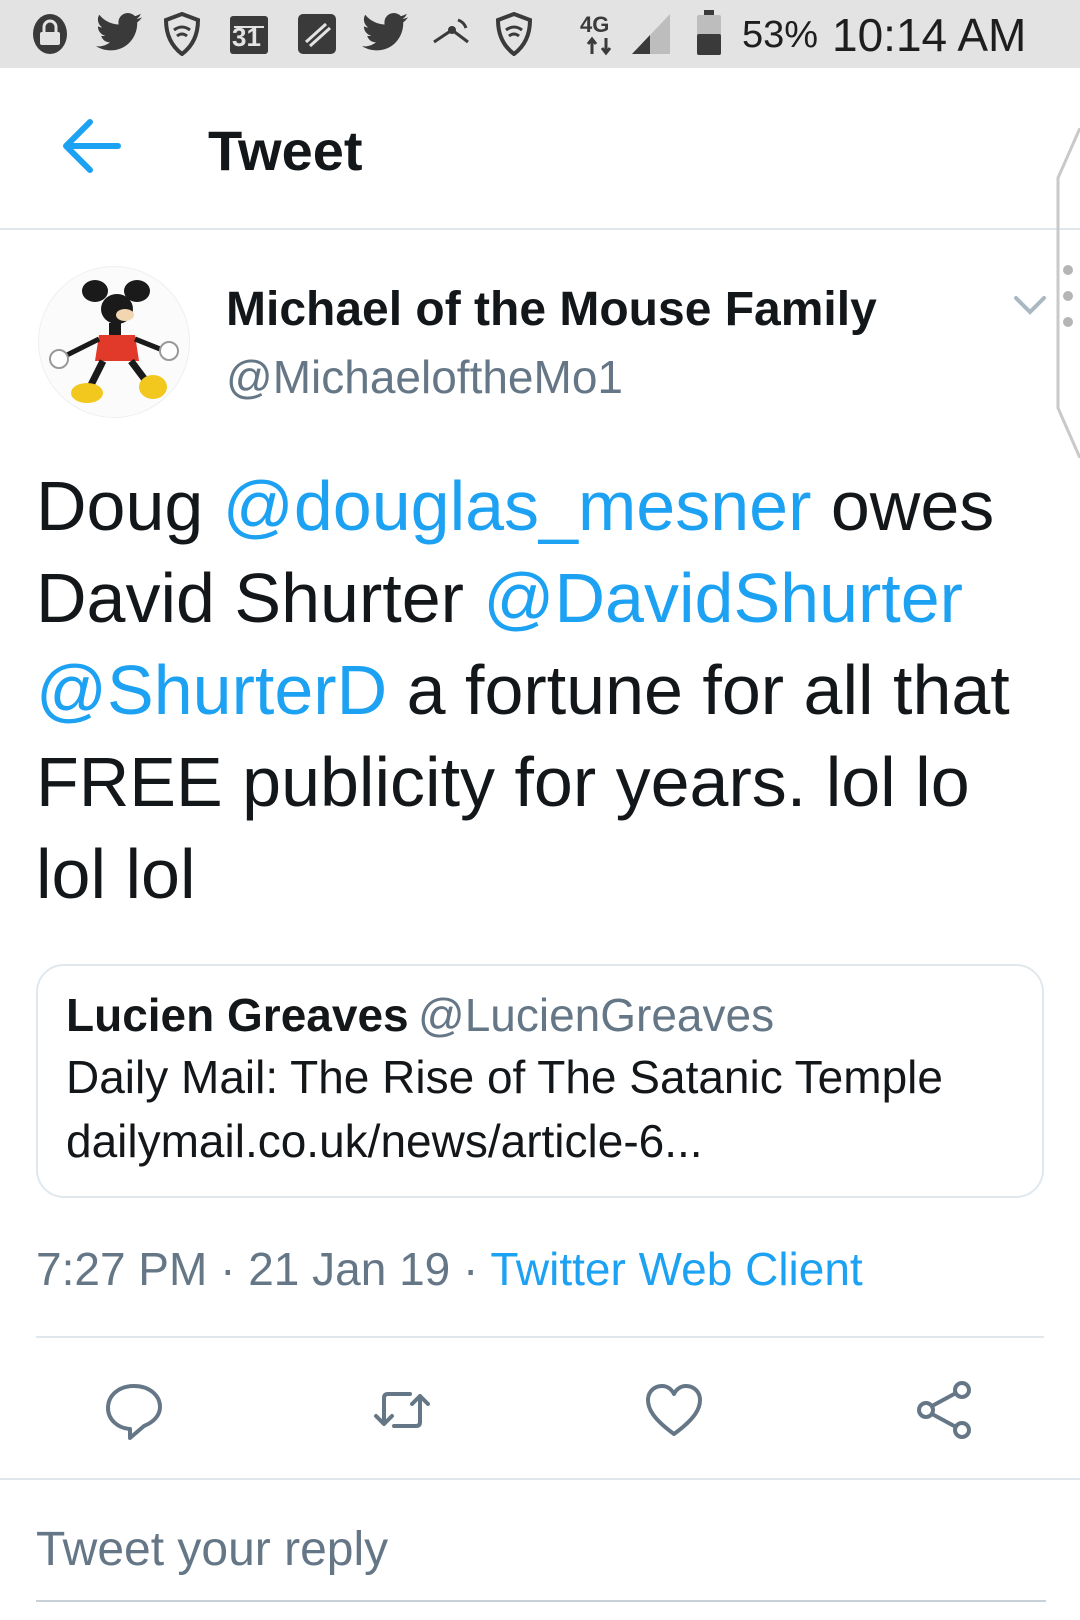  What do you see at coordinates (285, 150) in the screenshot?
I see `page-title: Tweet` at bounding box center [285, 150].